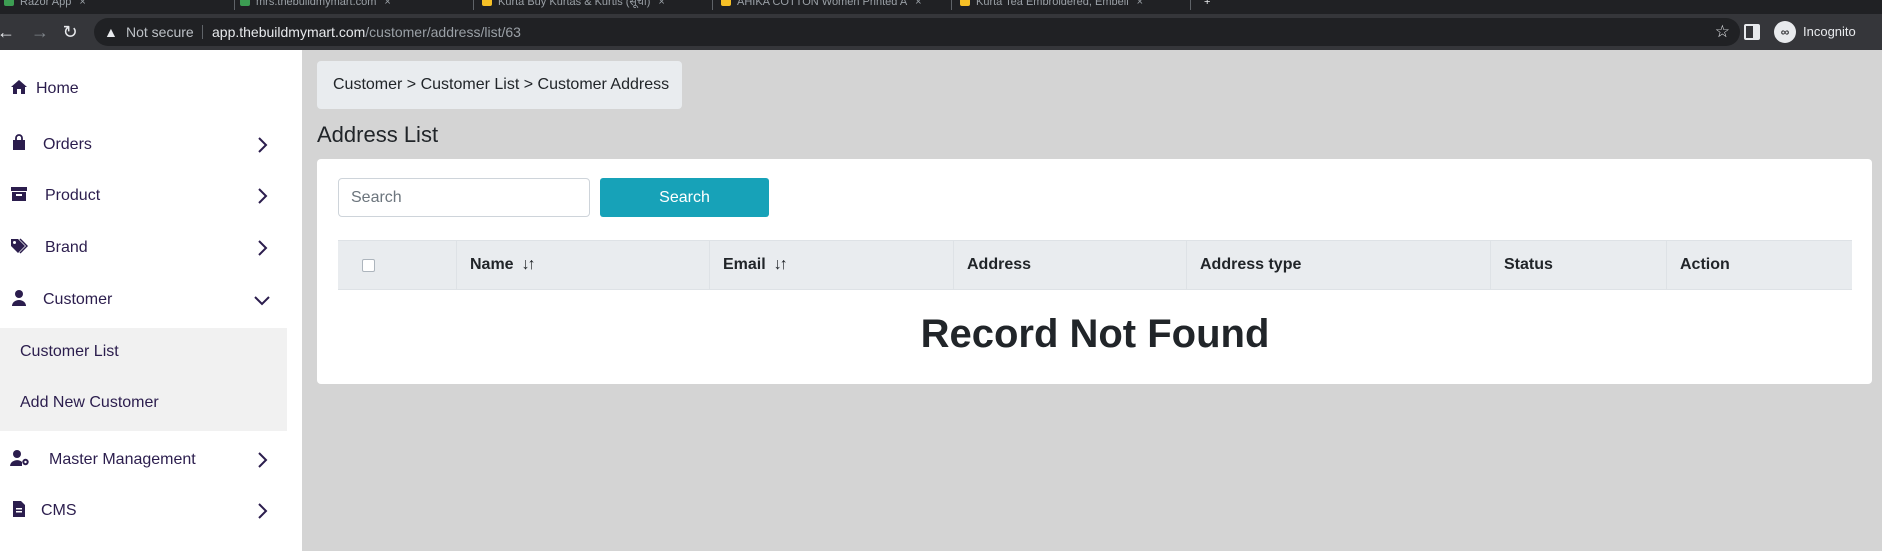 The width and height of the screenshot is (1882, 551). What do you see at coordinates (104, 7) in the screenshot?
I see `browser-tab: Razor App ×` at bounding box center [104, 7].